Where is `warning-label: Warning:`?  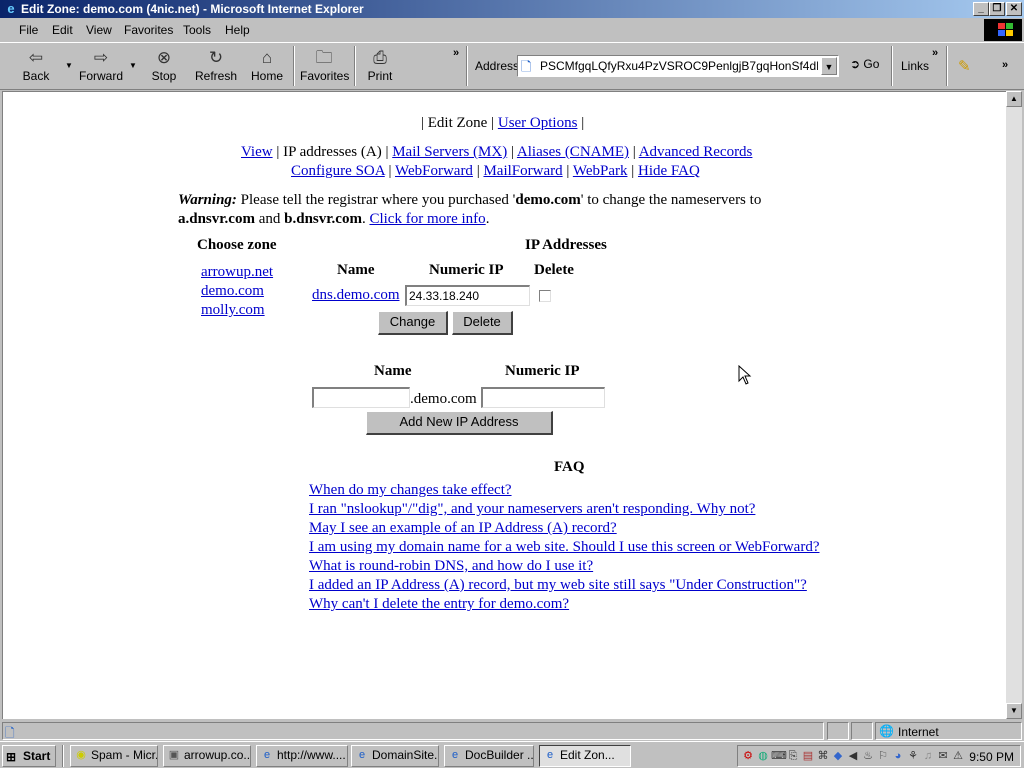 warning-label: Warning: is located at coordinates (207, 200).